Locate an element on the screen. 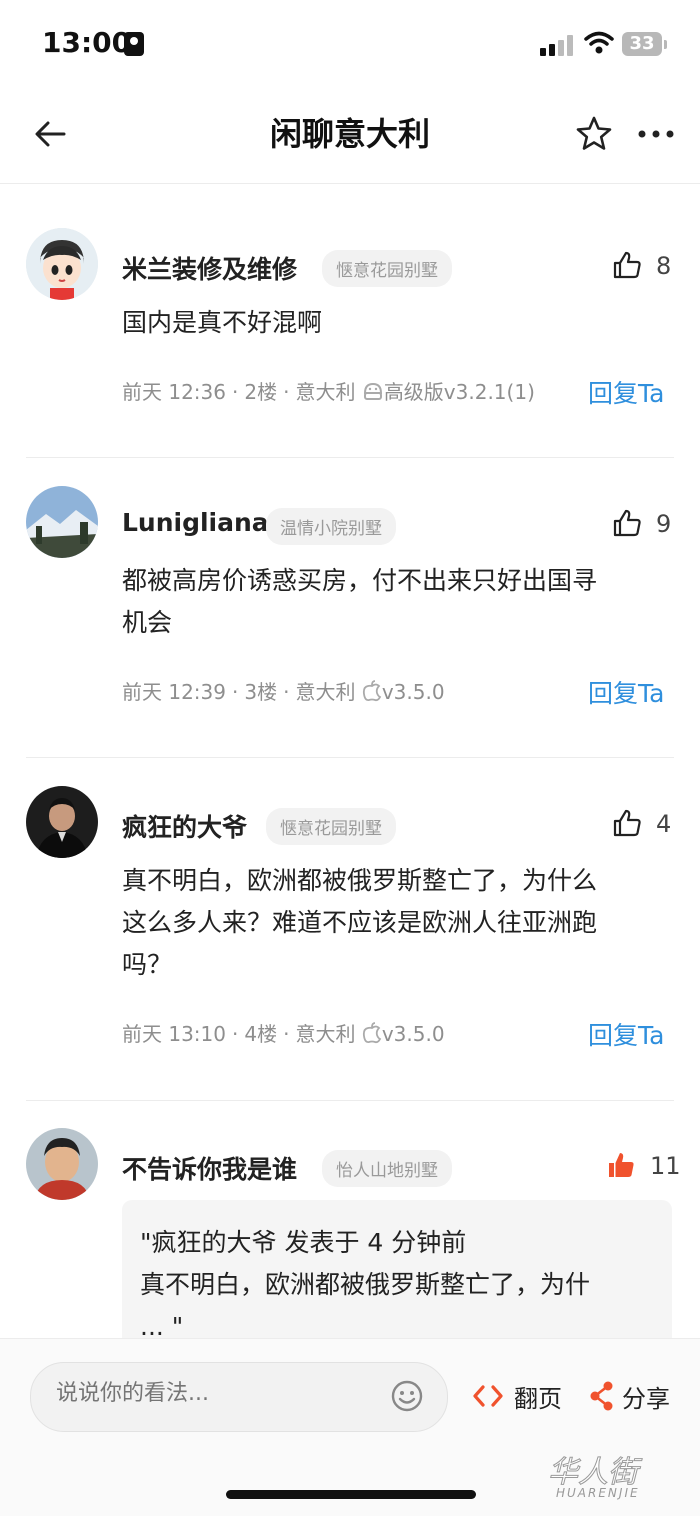 The image size is (700, 1516). content-line: 都被高房价诱惑买房，付不出来只好出国寻 is located at coordinates (360, 580).